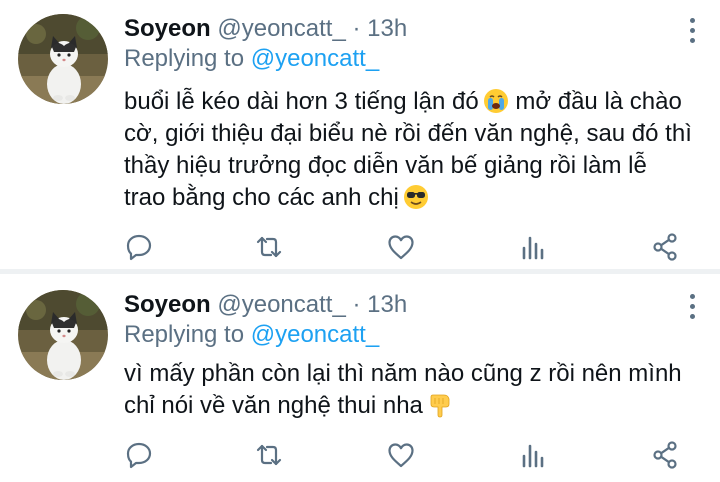 The image size is (720, 482). What do you see at coordinates (440, 406) in the screenshot?
I see `backhand-pointing-down-emoji` at bounding box center [440, 406].